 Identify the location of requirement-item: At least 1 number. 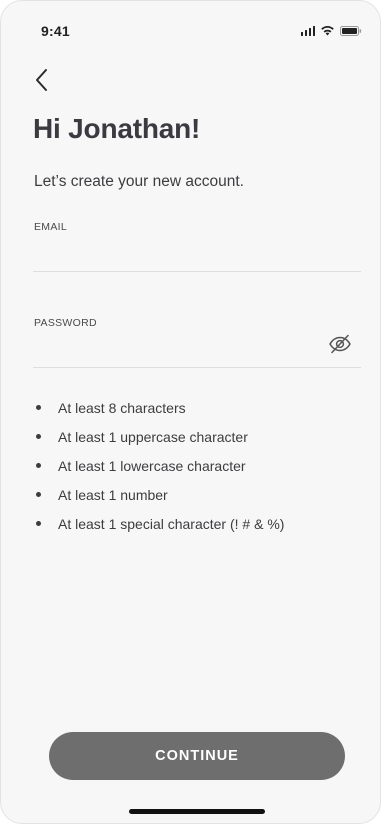
(158, 494).